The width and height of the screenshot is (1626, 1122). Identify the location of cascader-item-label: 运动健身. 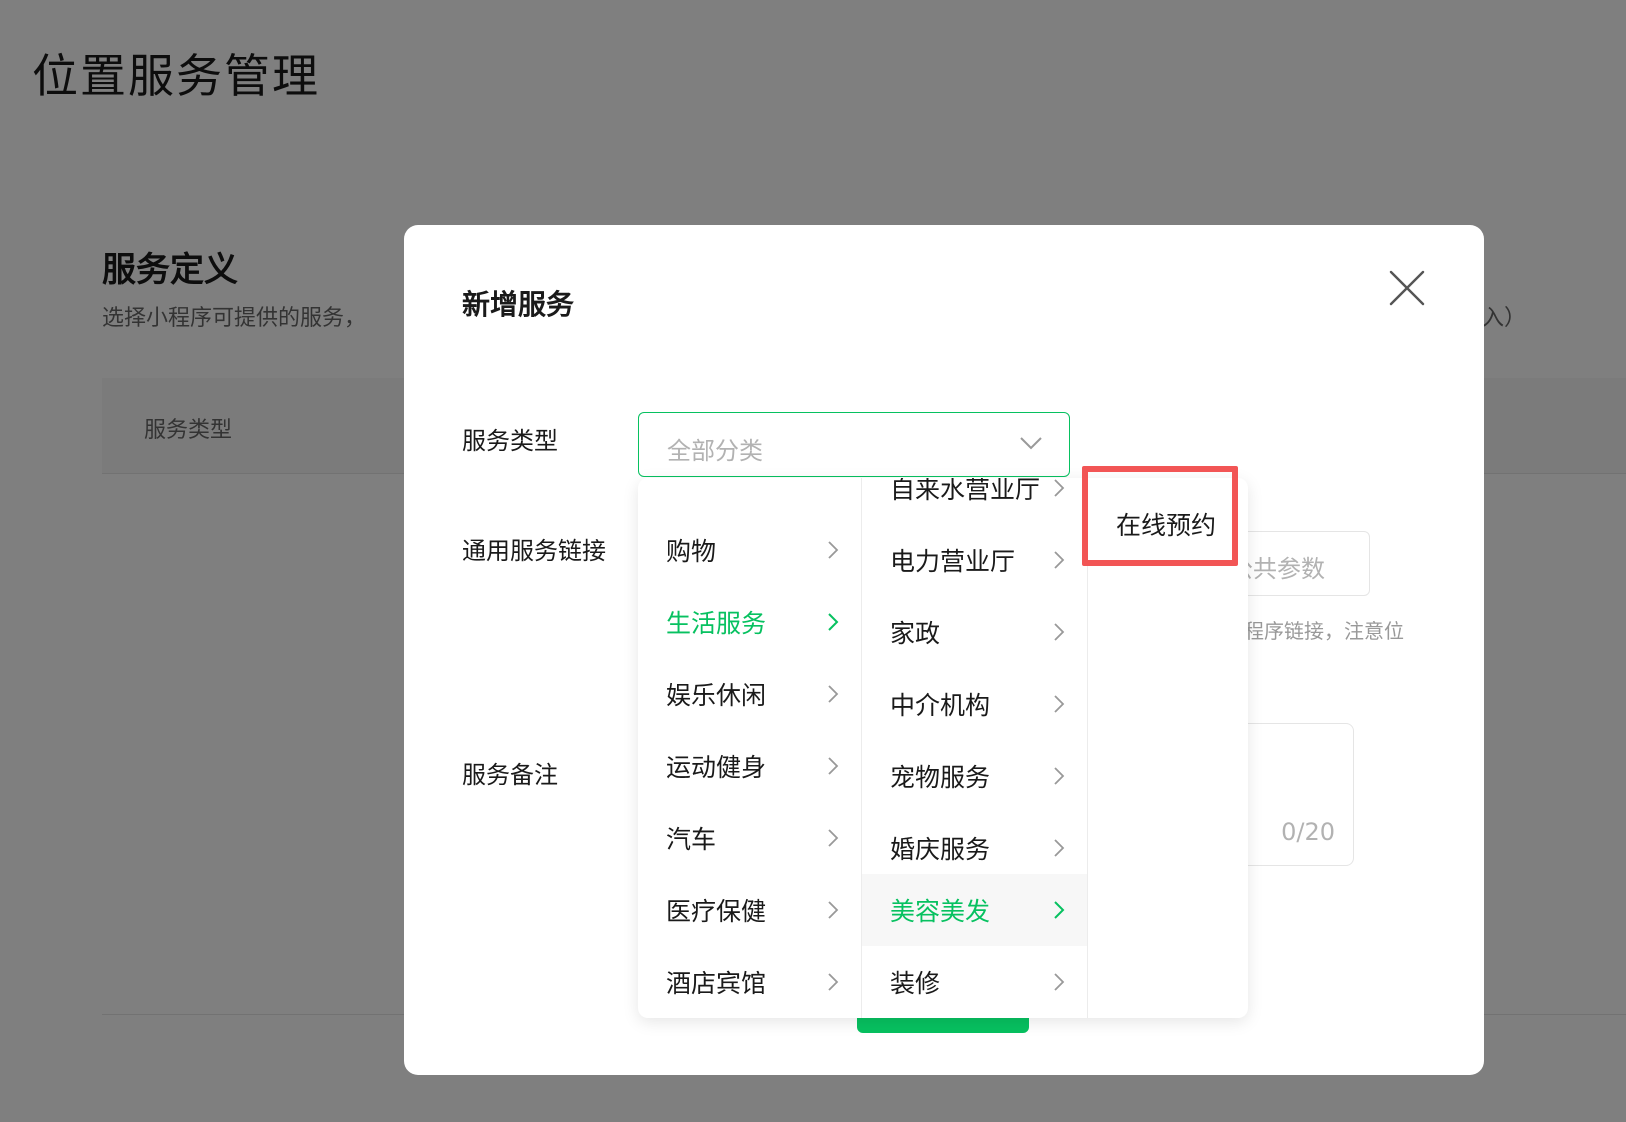
(716, 767).